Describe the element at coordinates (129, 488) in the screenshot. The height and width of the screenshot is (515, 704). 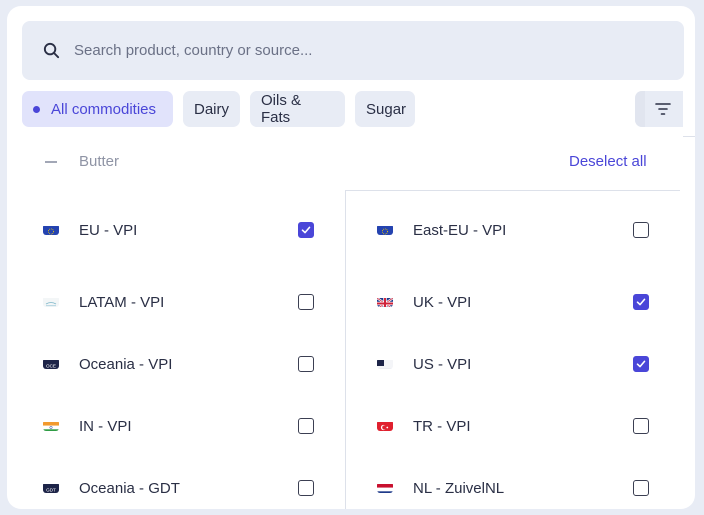
I see `source-label: Oceania - GDT` at that location.